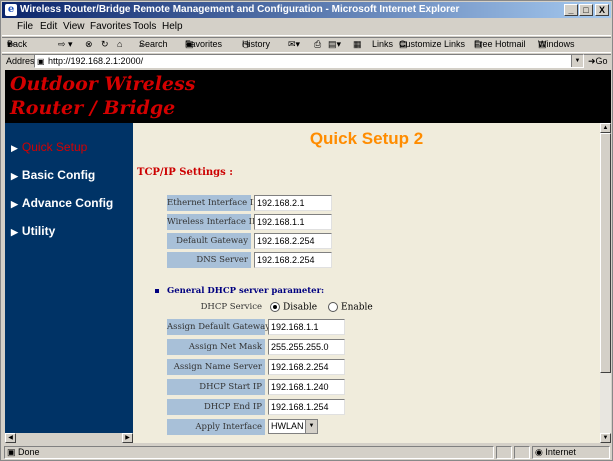 Image resolution: width=613 pixels, height=461 pixels. What do you see at coordinates (13, 452) in the screenshot?
I see `page-done-icon: ▣` at bounding box center [13, 452].